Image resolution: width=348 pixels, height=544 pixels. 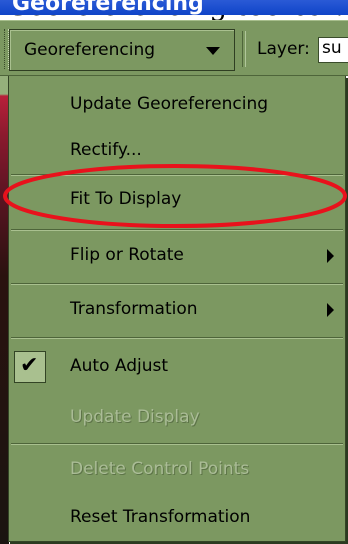 What do you see at coordinates (119, 366) in the screenshot?
I see `menu-item-label: Auto Adjust` at bounding box center [119, 366].